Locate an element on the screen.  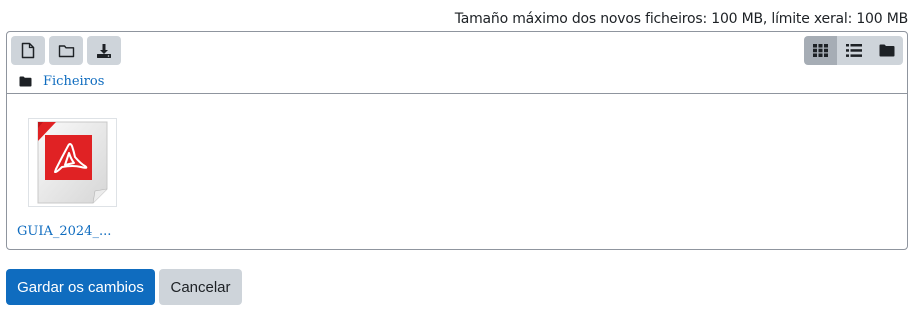
grid-icon is located at coordinates (820, 50).